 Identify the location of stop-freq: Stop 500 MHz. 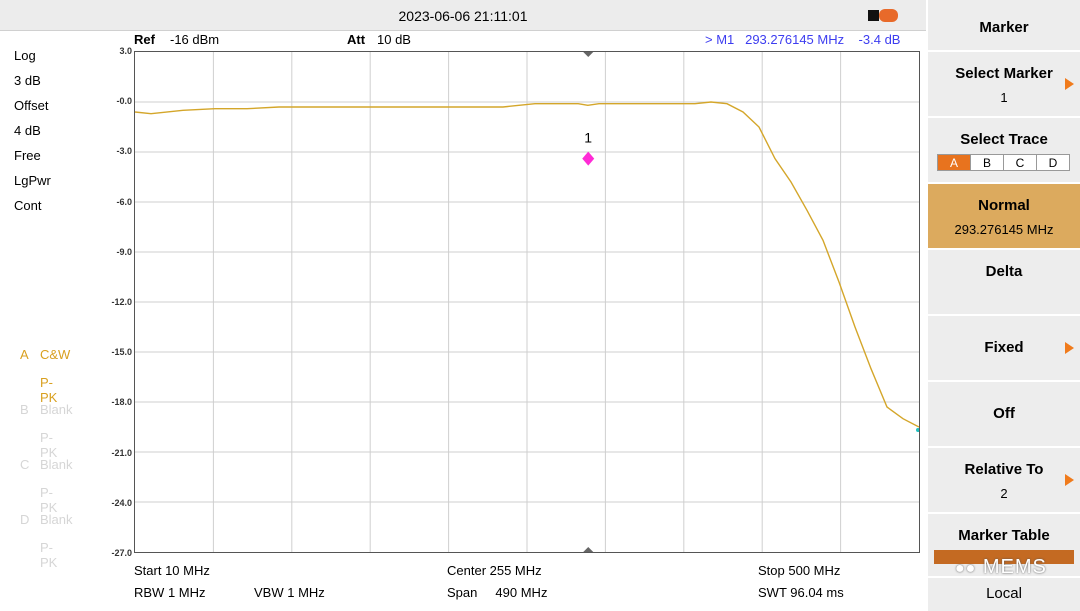
(799, 570).